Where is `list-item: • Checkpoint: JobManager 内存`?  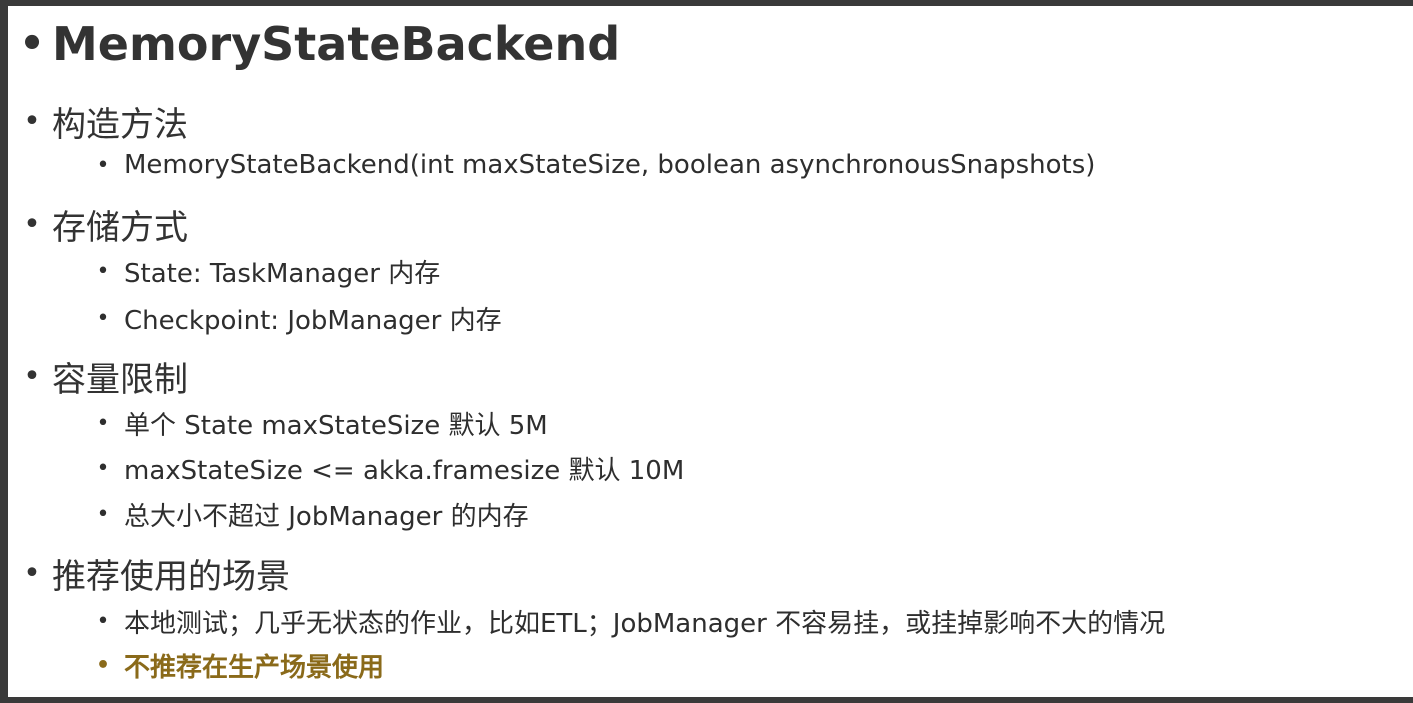
list-item: • Checkpoint: JobManager 内存 is located at coordinates (292, 318).